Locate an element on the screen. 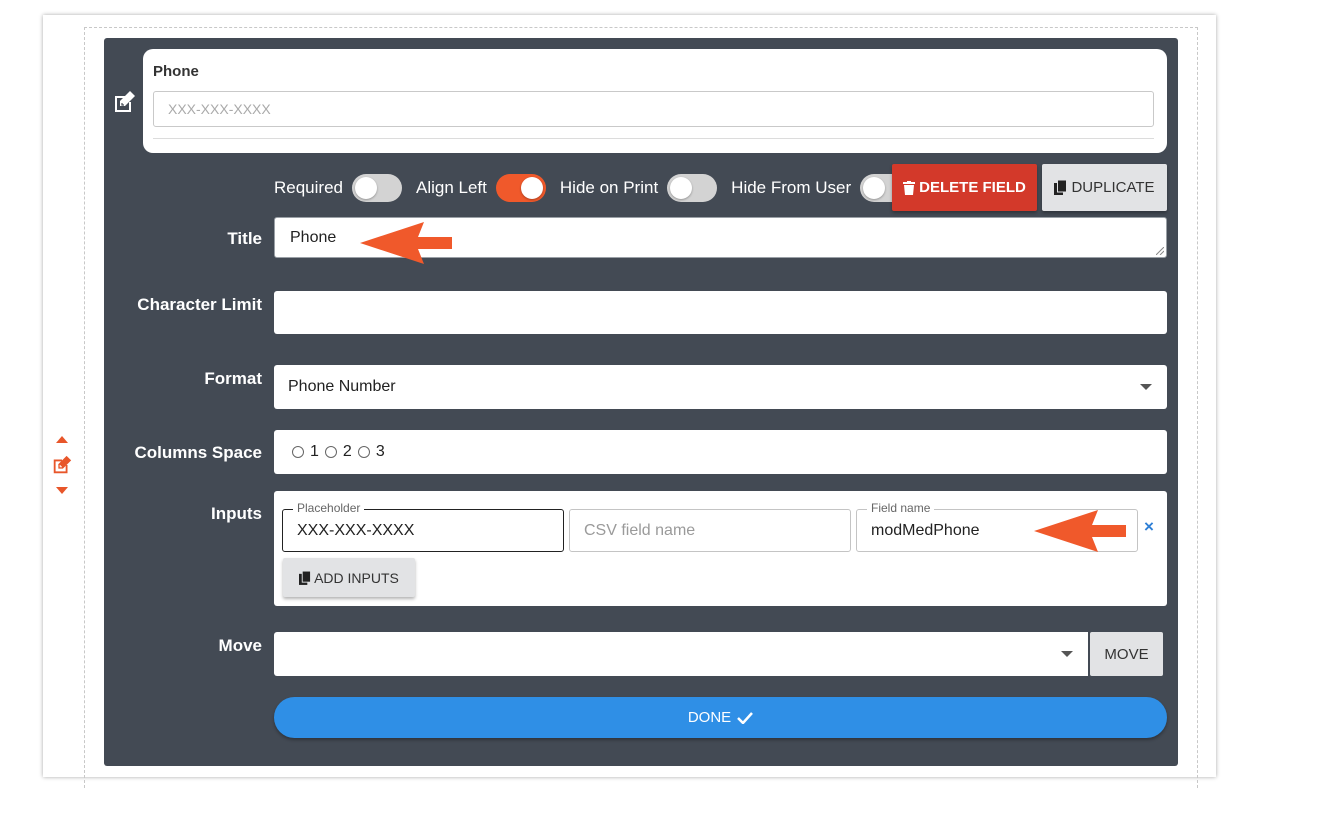  divider is located at coordinates (653, 138).